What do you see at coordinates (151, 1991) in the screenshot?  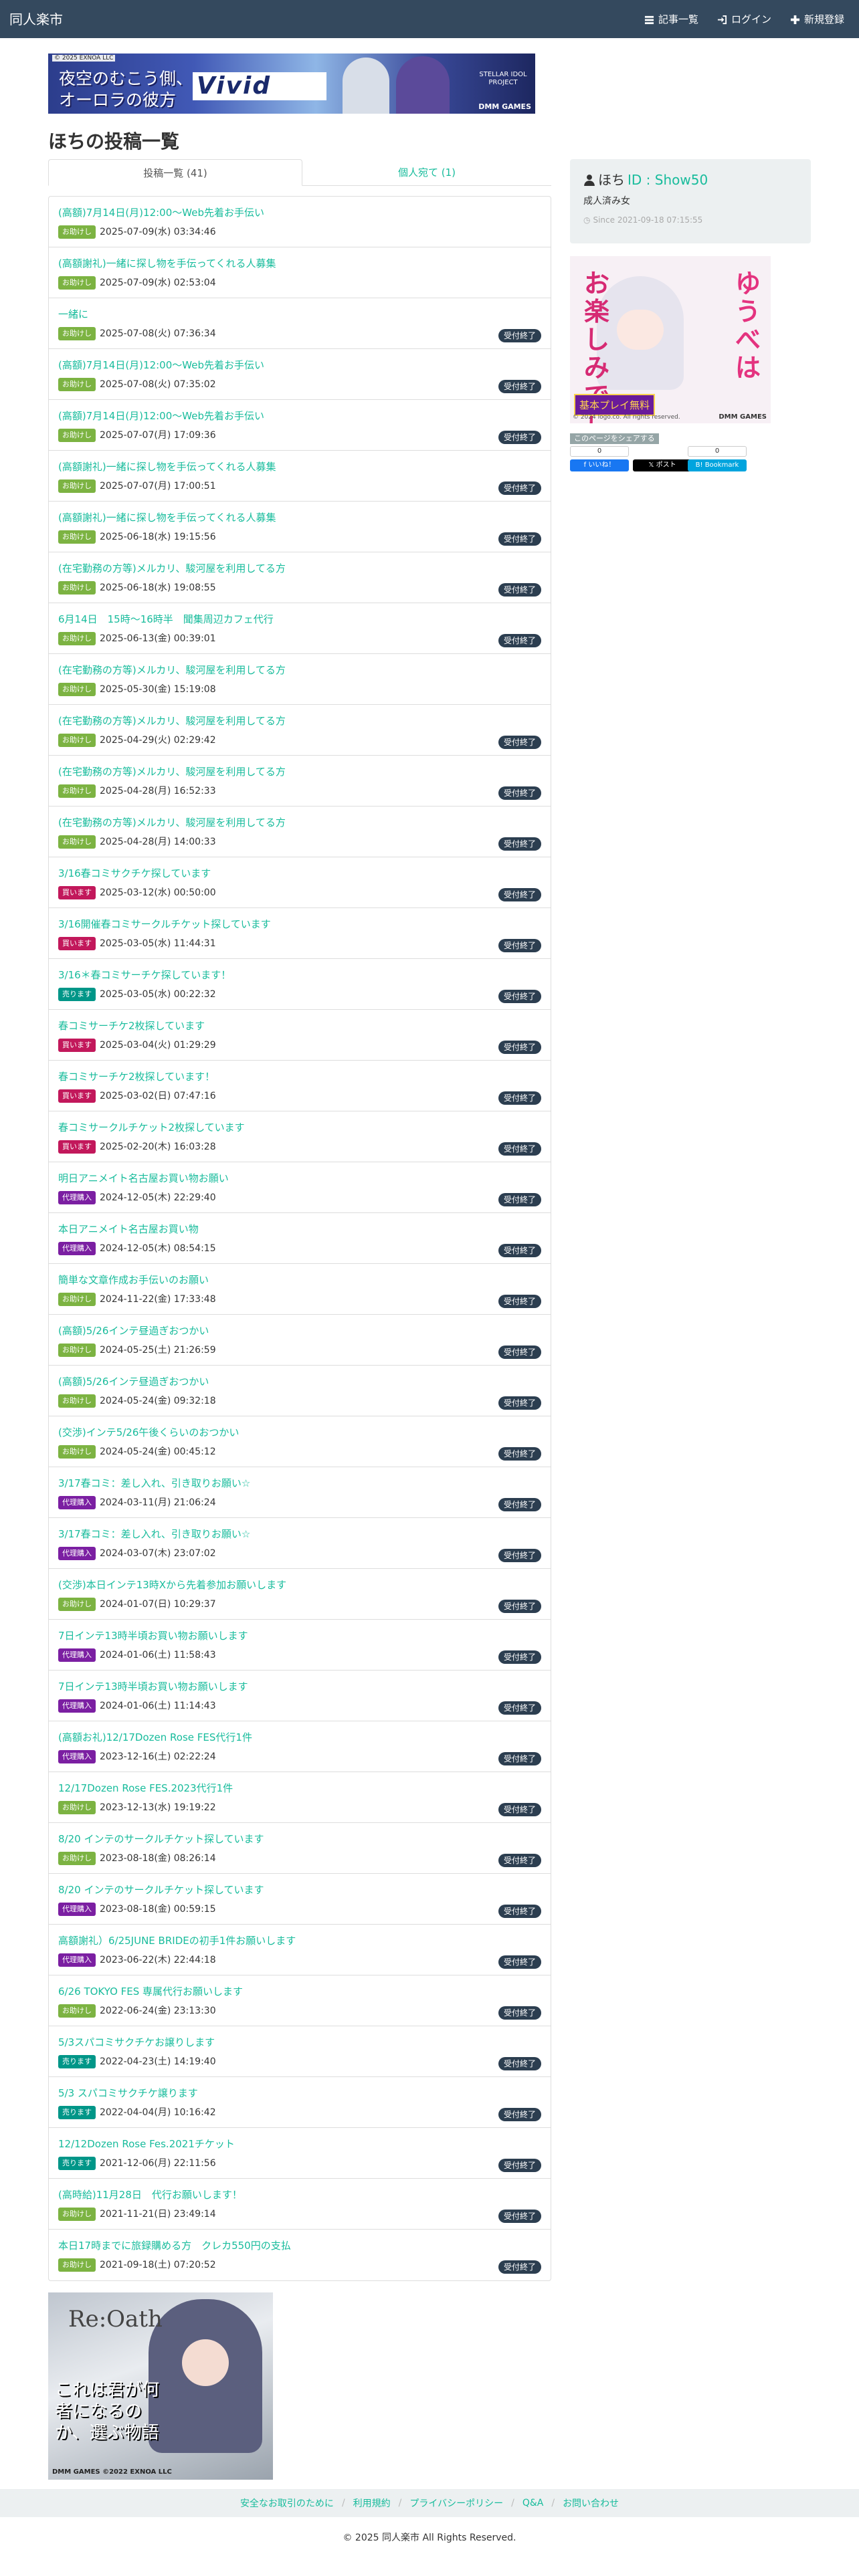 I see `post-title-link: 6/26 TOKYO FES 専属代行お願いします` at bounding box center [151, 1991].